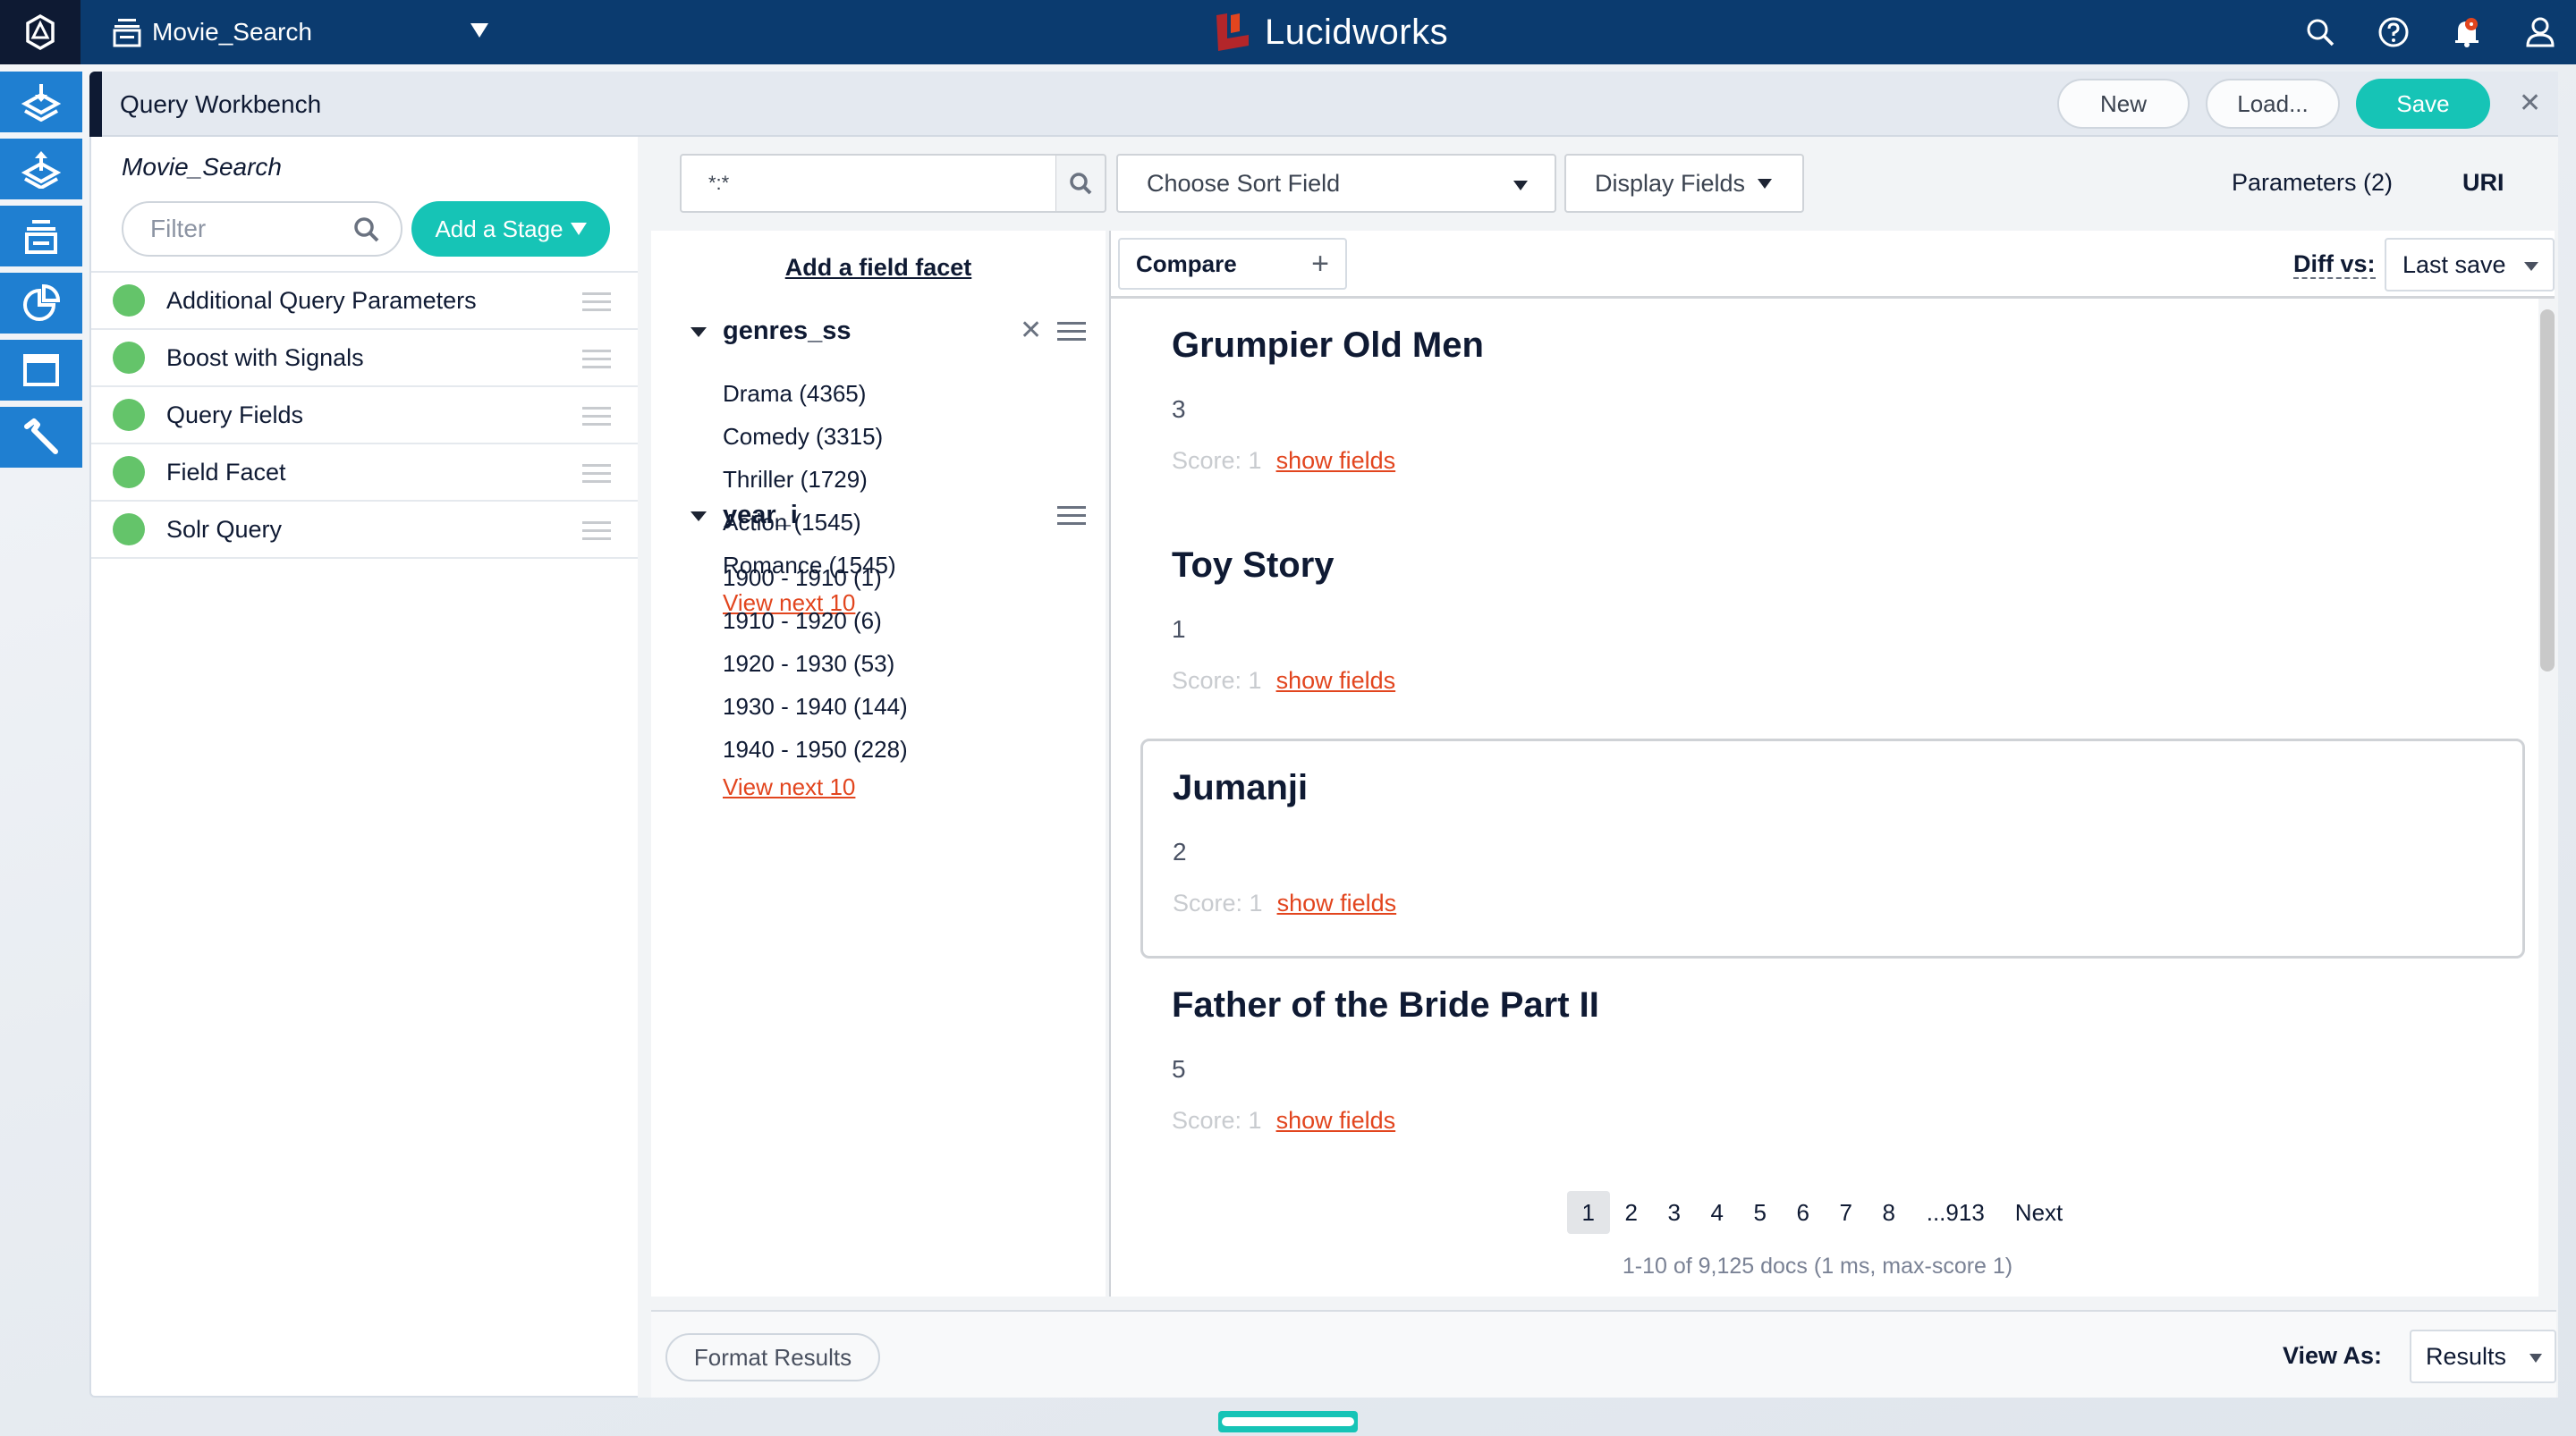 The height and width of the screenshot is (1436, 2576). Describe the element at coordinates (364, 301) in the screenshot. I see `stage-item: Additional Query Parameters` at that location.